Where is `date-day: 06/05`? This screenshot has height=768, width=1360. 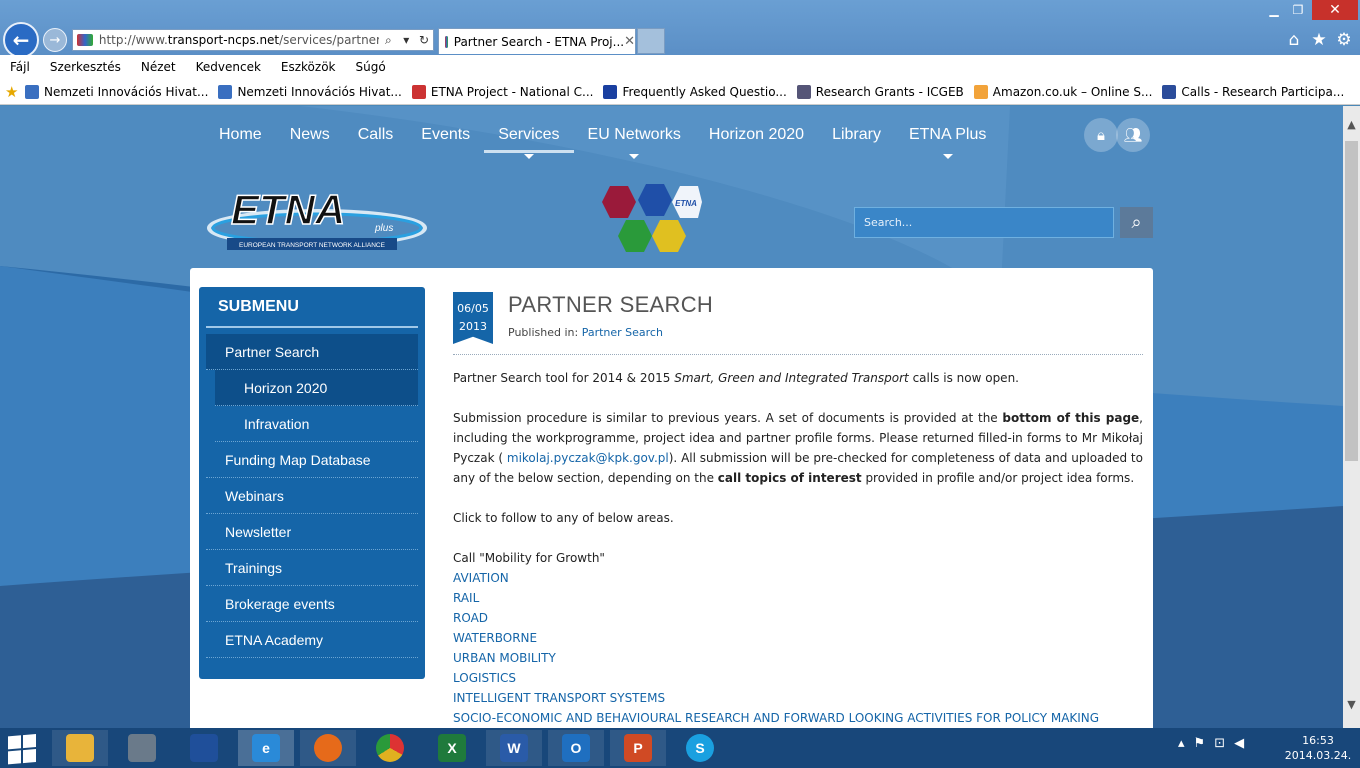 date-day: 06/05 is located at coordinates (473, 308).